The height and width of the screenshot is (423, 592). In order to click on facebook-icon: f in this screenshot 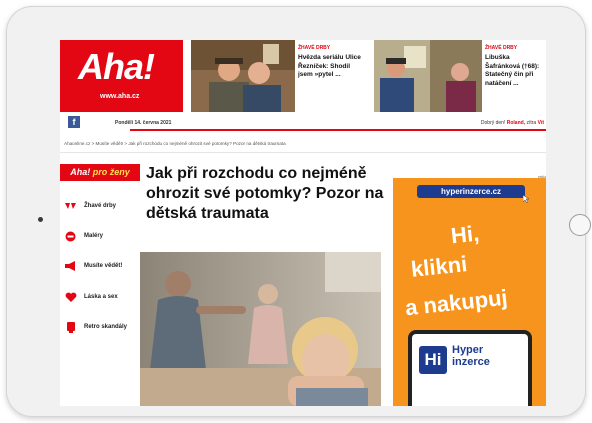, I will do `click(74, 122)`.